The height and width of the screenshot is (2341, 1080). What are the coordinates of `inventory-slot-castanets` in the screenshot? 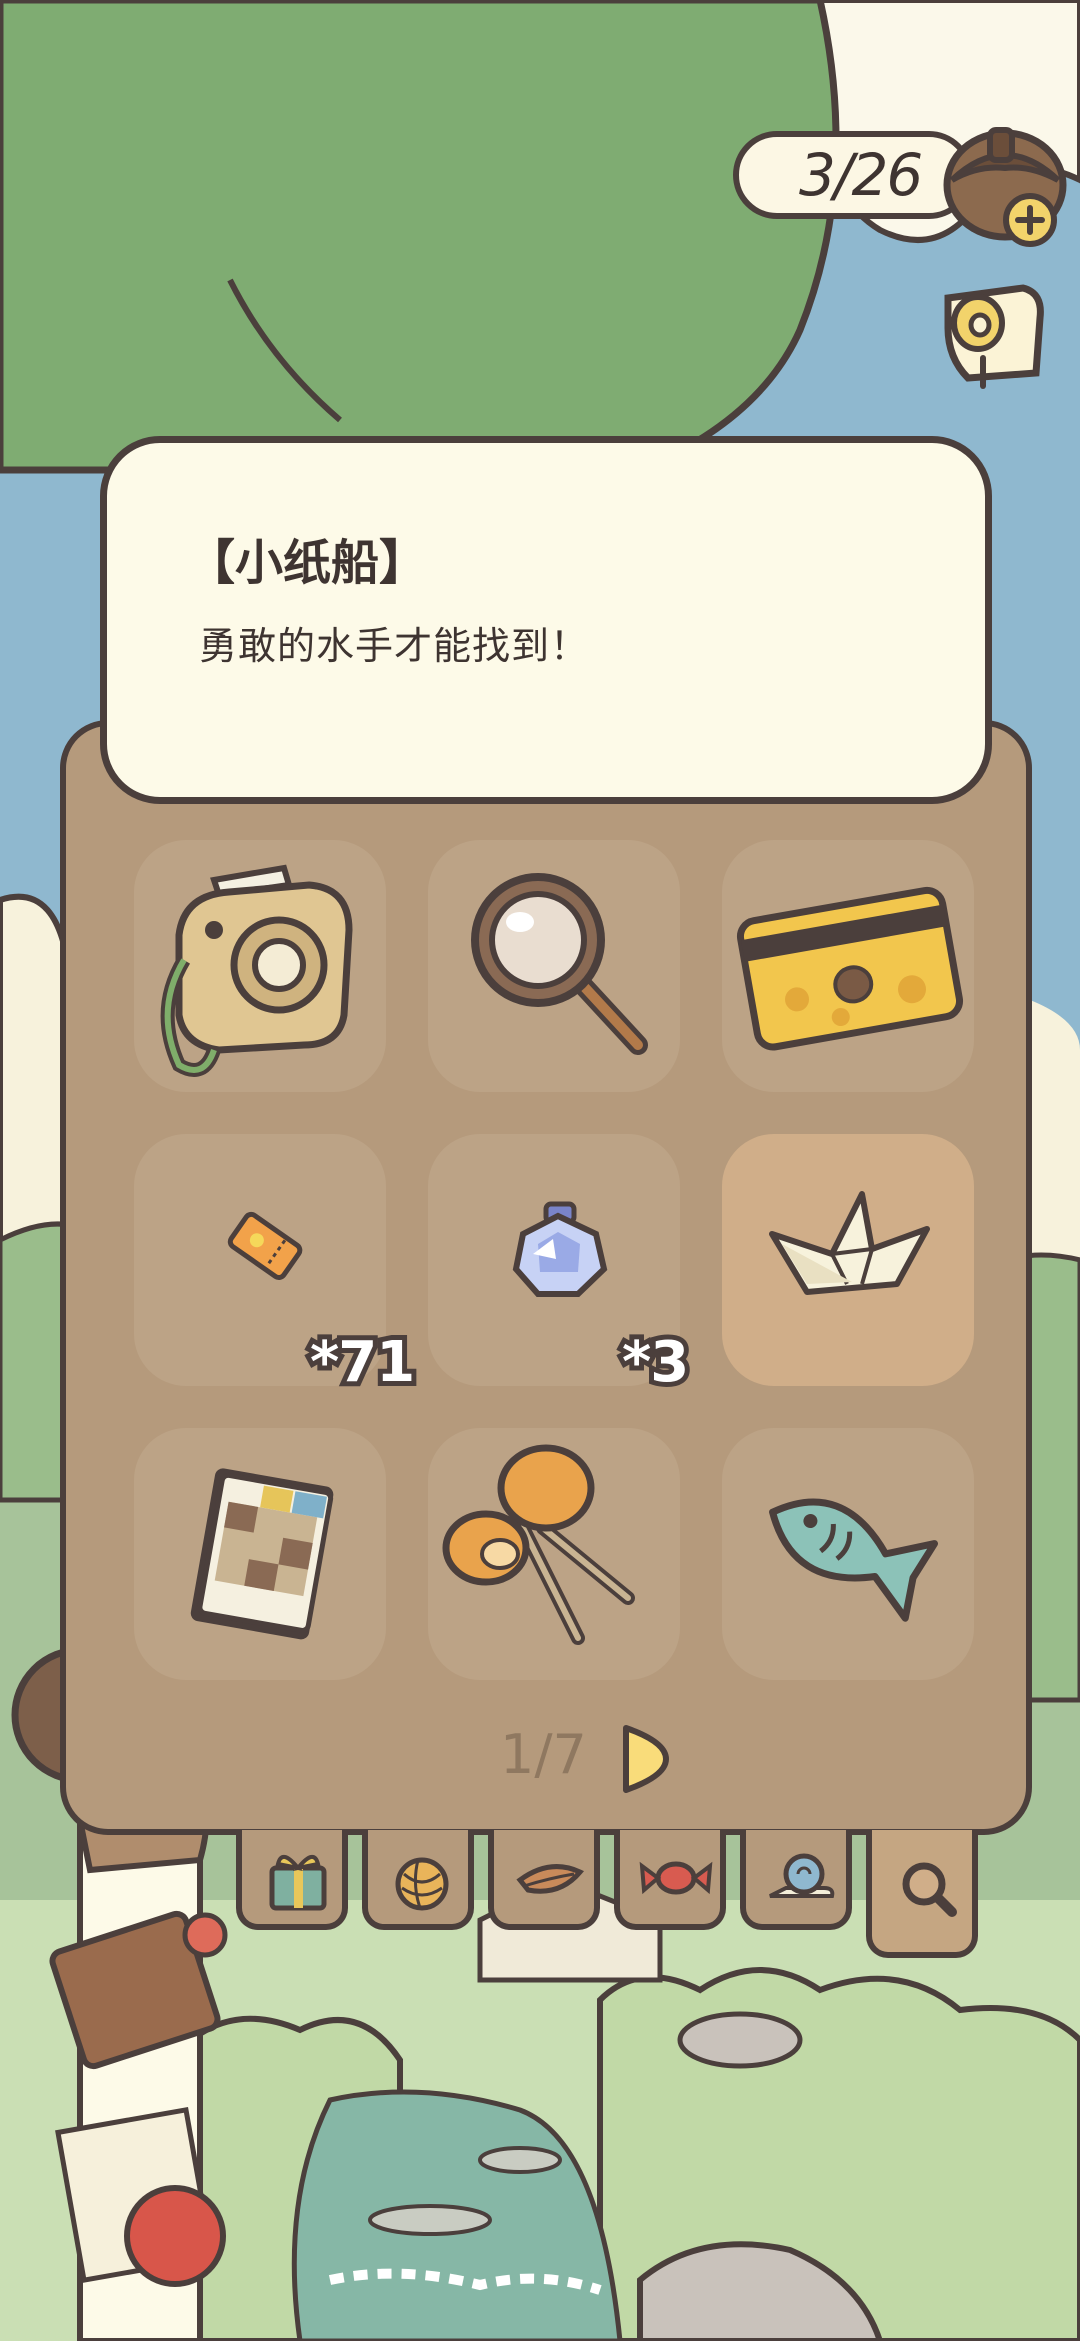 It's located at (554, 1554).